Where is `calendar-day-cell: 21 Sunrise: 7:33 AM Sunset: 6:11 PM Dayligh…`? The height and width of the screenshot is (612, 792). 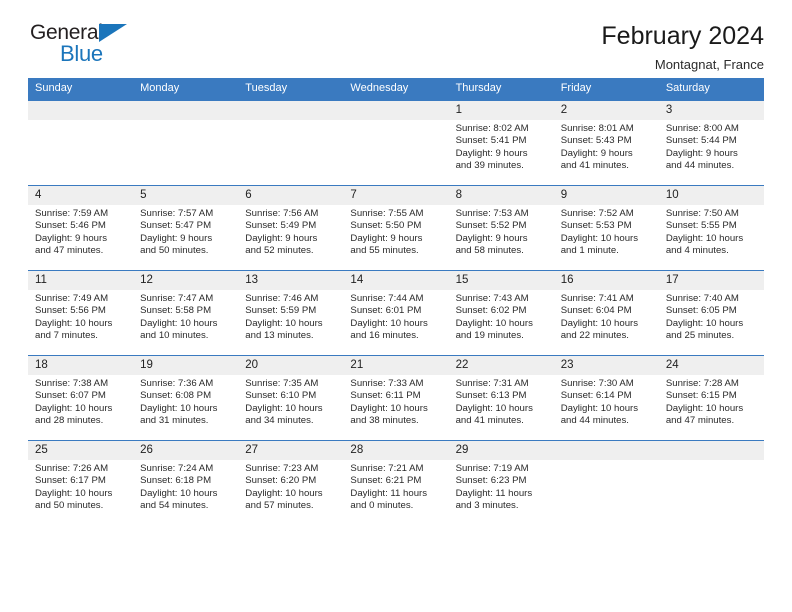 calendar-day-cell: 21 Sunrise: 7:33 AM Sunset: 6:11 PM Dayligh… is located at coordinates (396, 398).